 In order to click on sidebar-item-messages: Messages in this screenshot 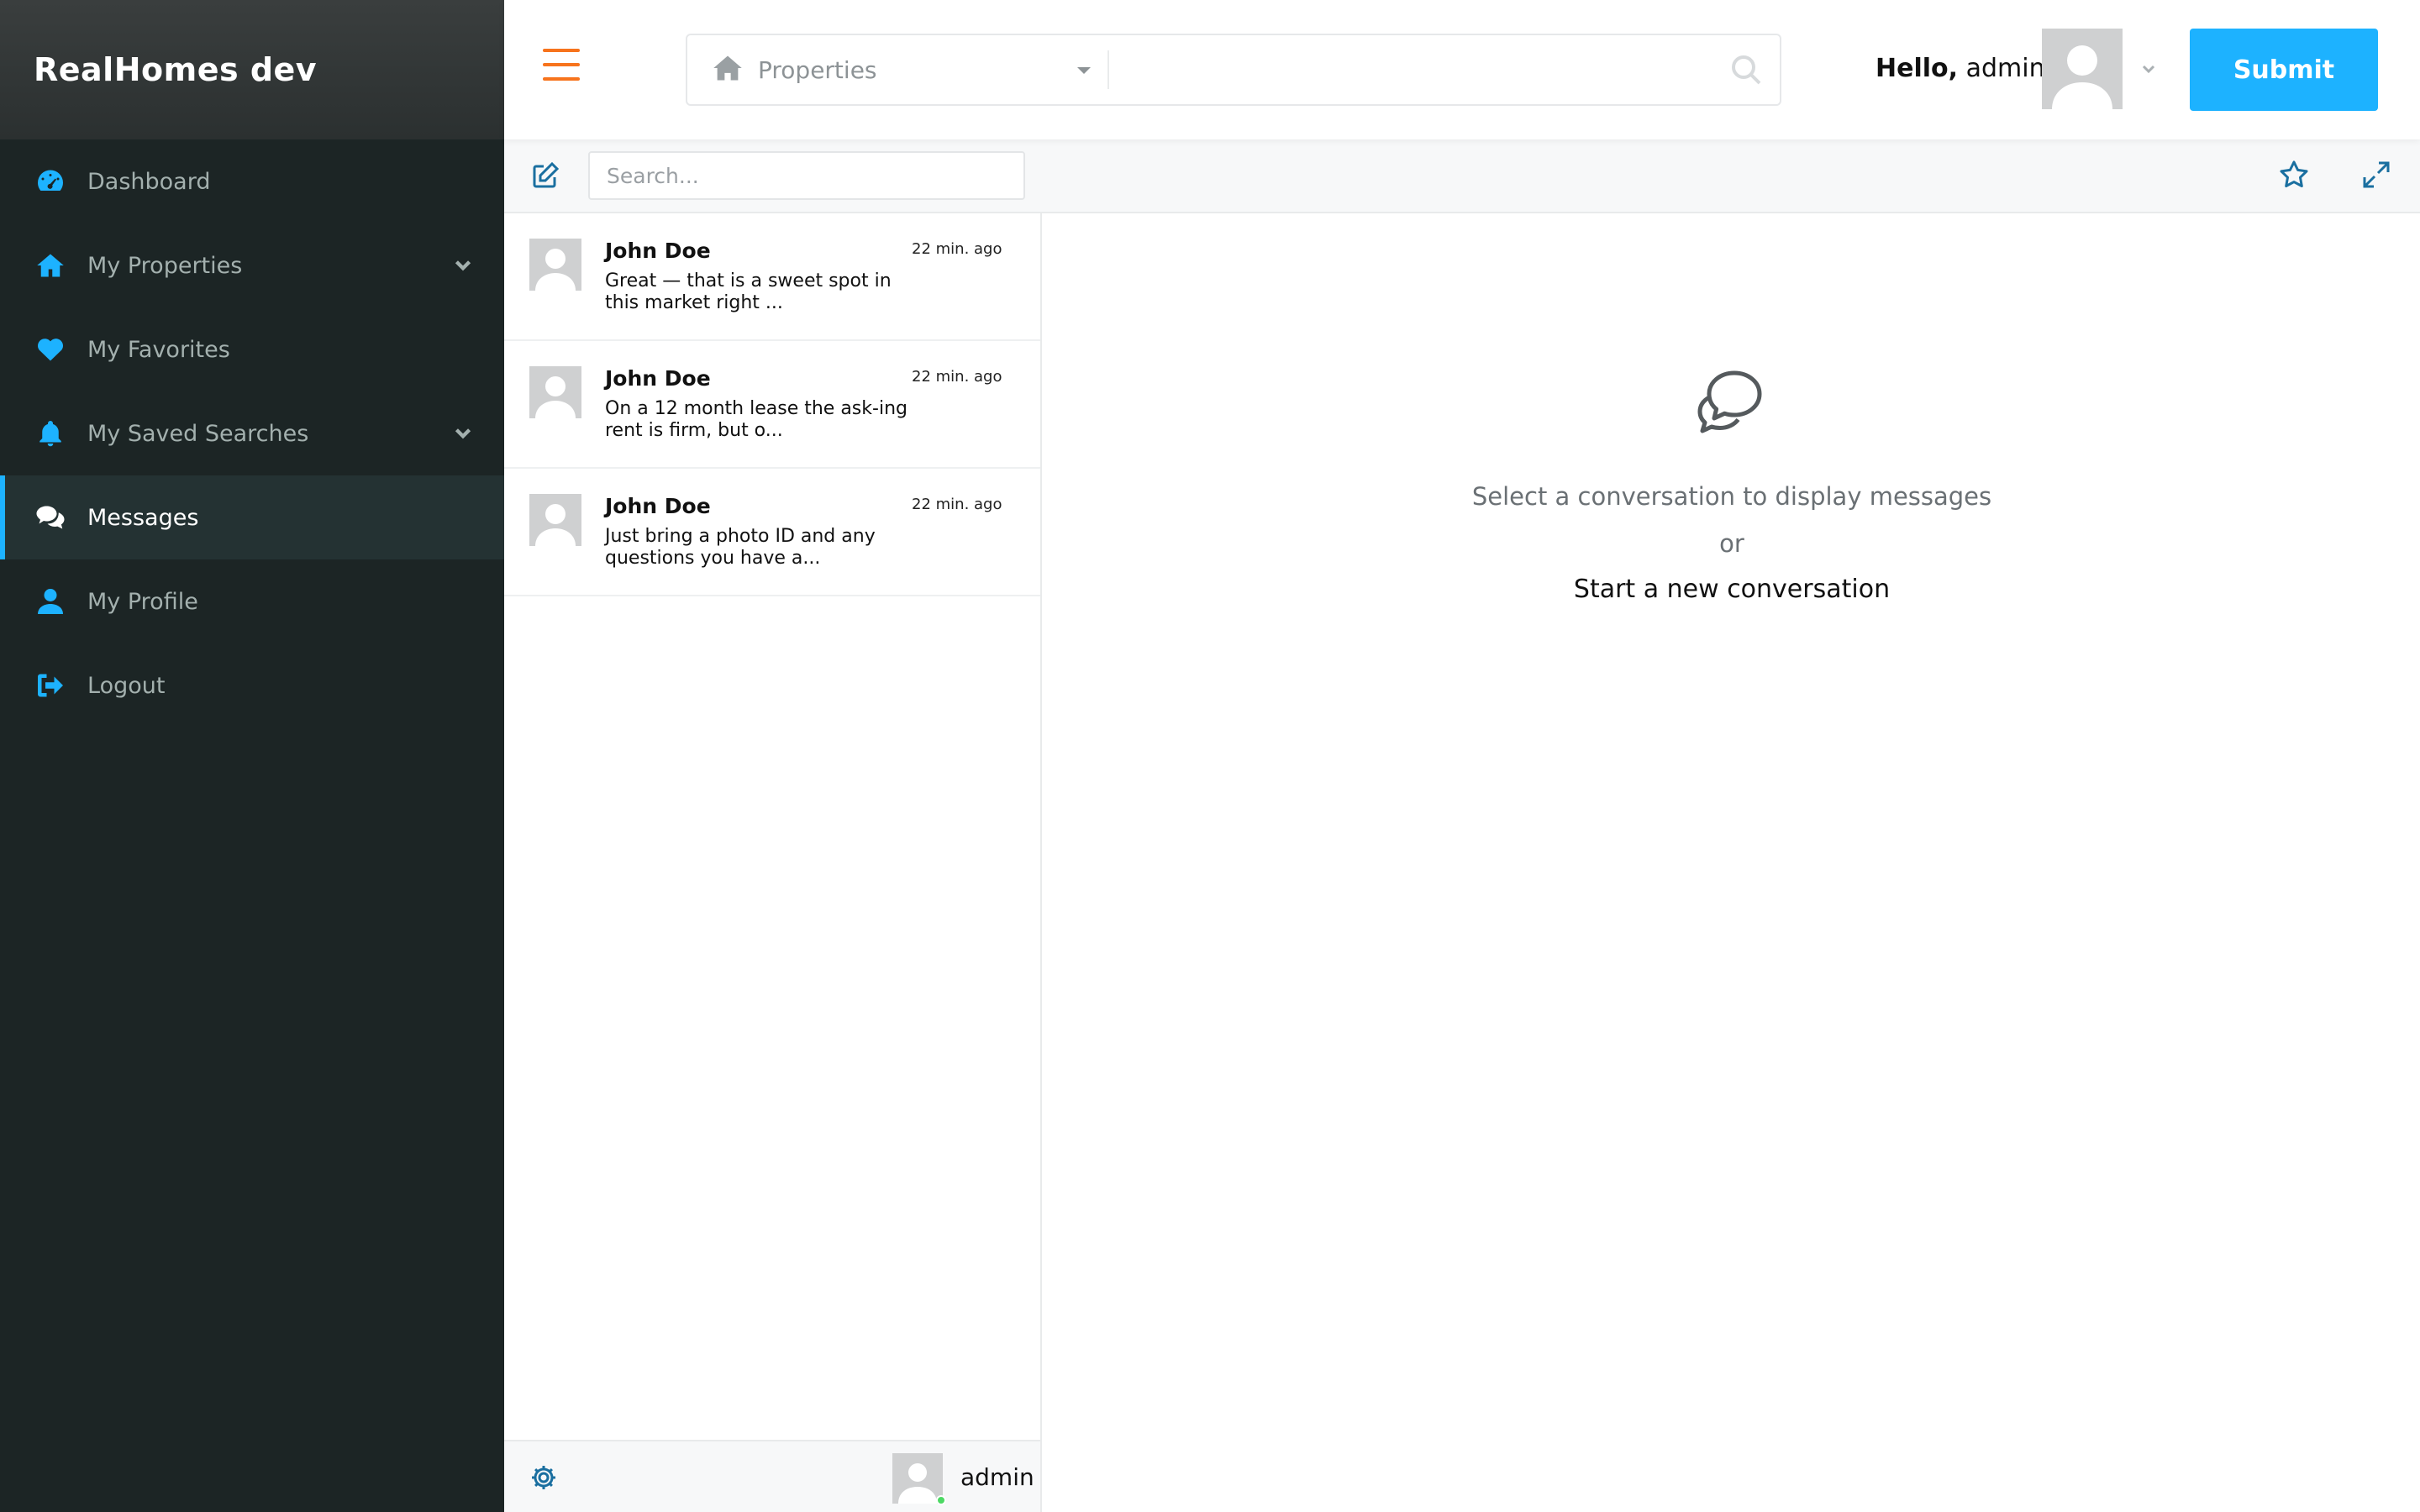, I will do `click(252, 517)`.